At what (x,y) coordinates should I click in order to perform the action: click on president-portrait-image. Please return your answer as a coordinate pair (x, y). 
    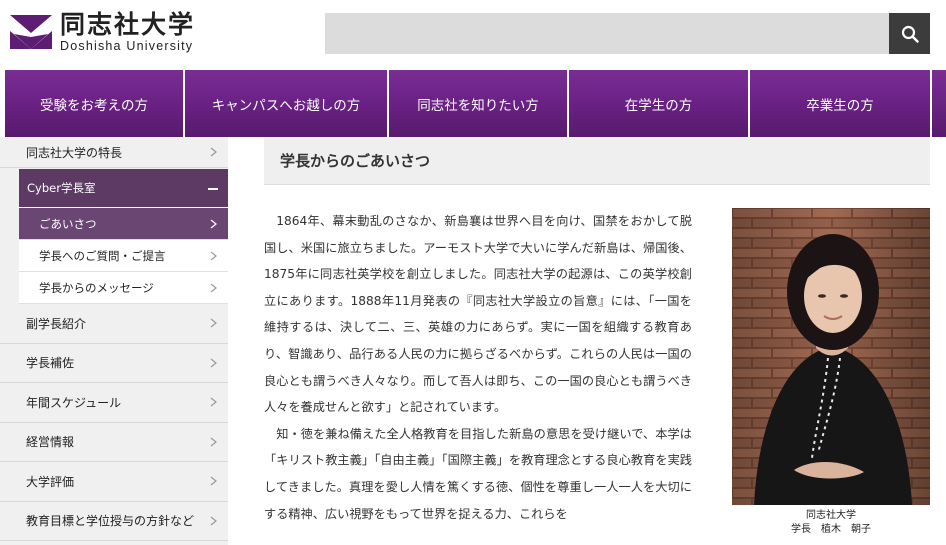
    Looking at the image, I should click on (831, 356).